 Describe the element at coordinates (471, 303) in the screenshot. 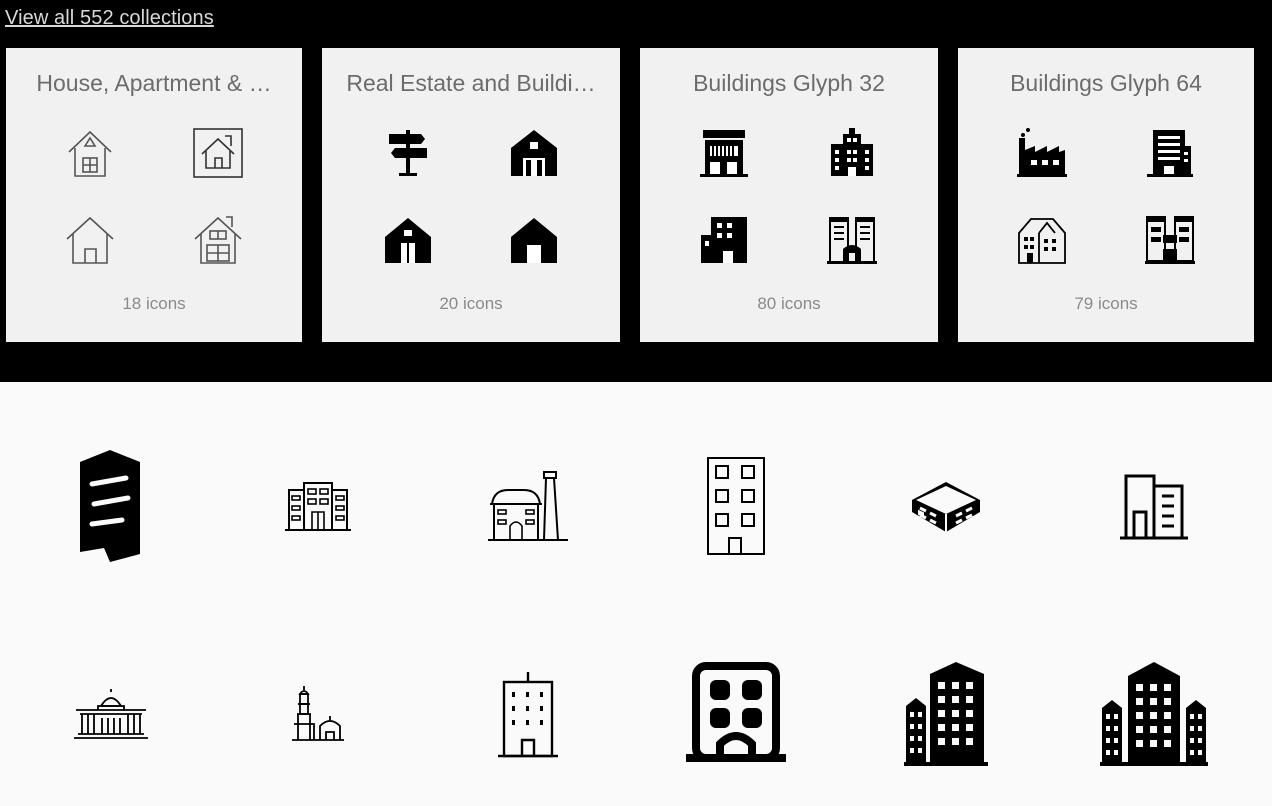

I see `collection-icon-count: 20 icons` at that location.